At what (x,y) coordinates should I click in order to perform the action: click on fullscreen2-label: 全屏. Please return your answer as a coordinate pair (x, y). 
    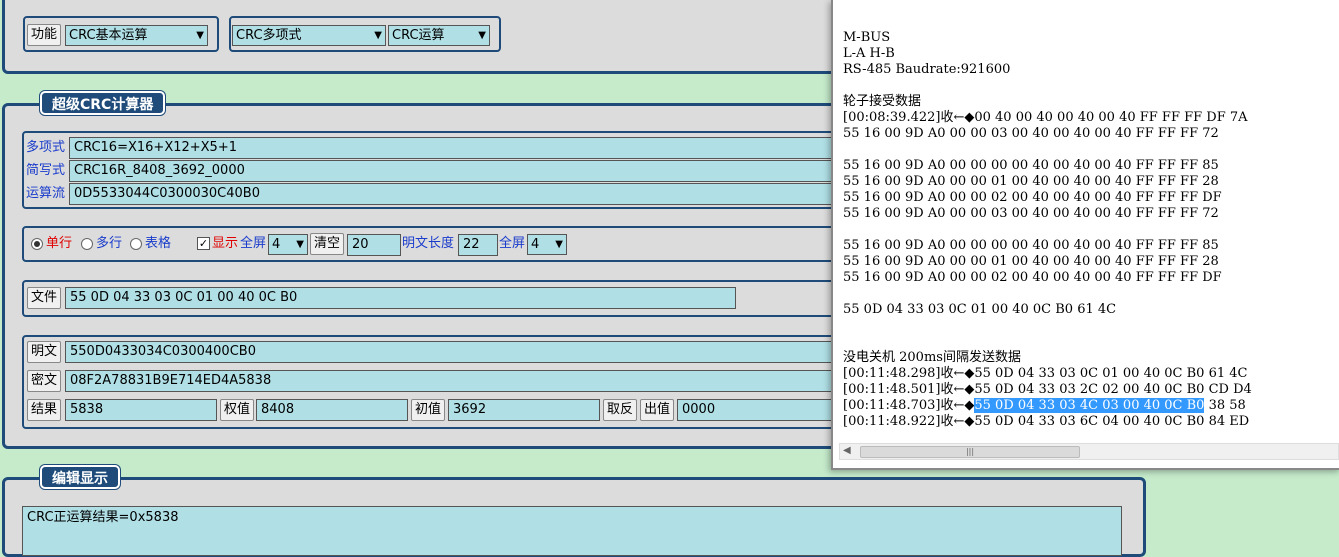
    Looking at the image, I should click on (512, 243).